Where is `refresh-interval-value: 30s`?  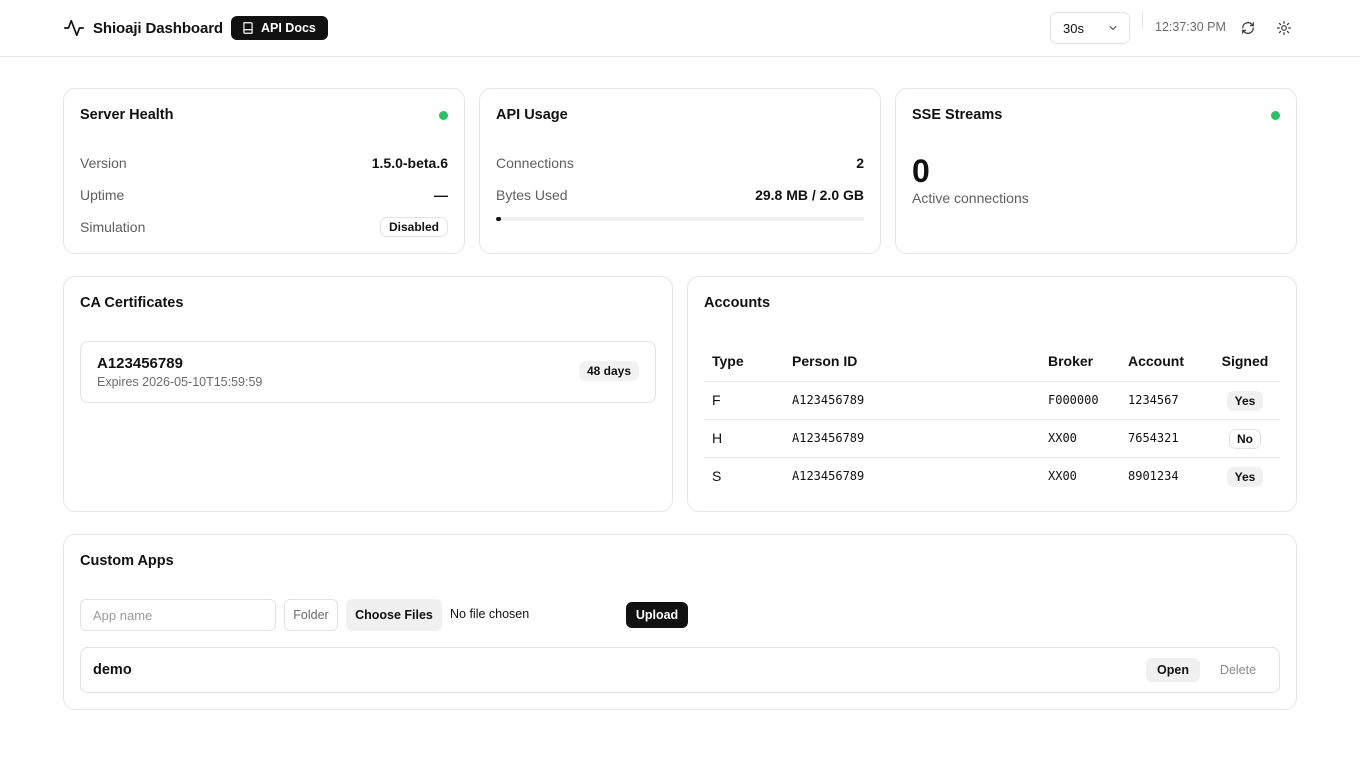
refresh-interval-value: 30s is located at coordinates (1073, 28).